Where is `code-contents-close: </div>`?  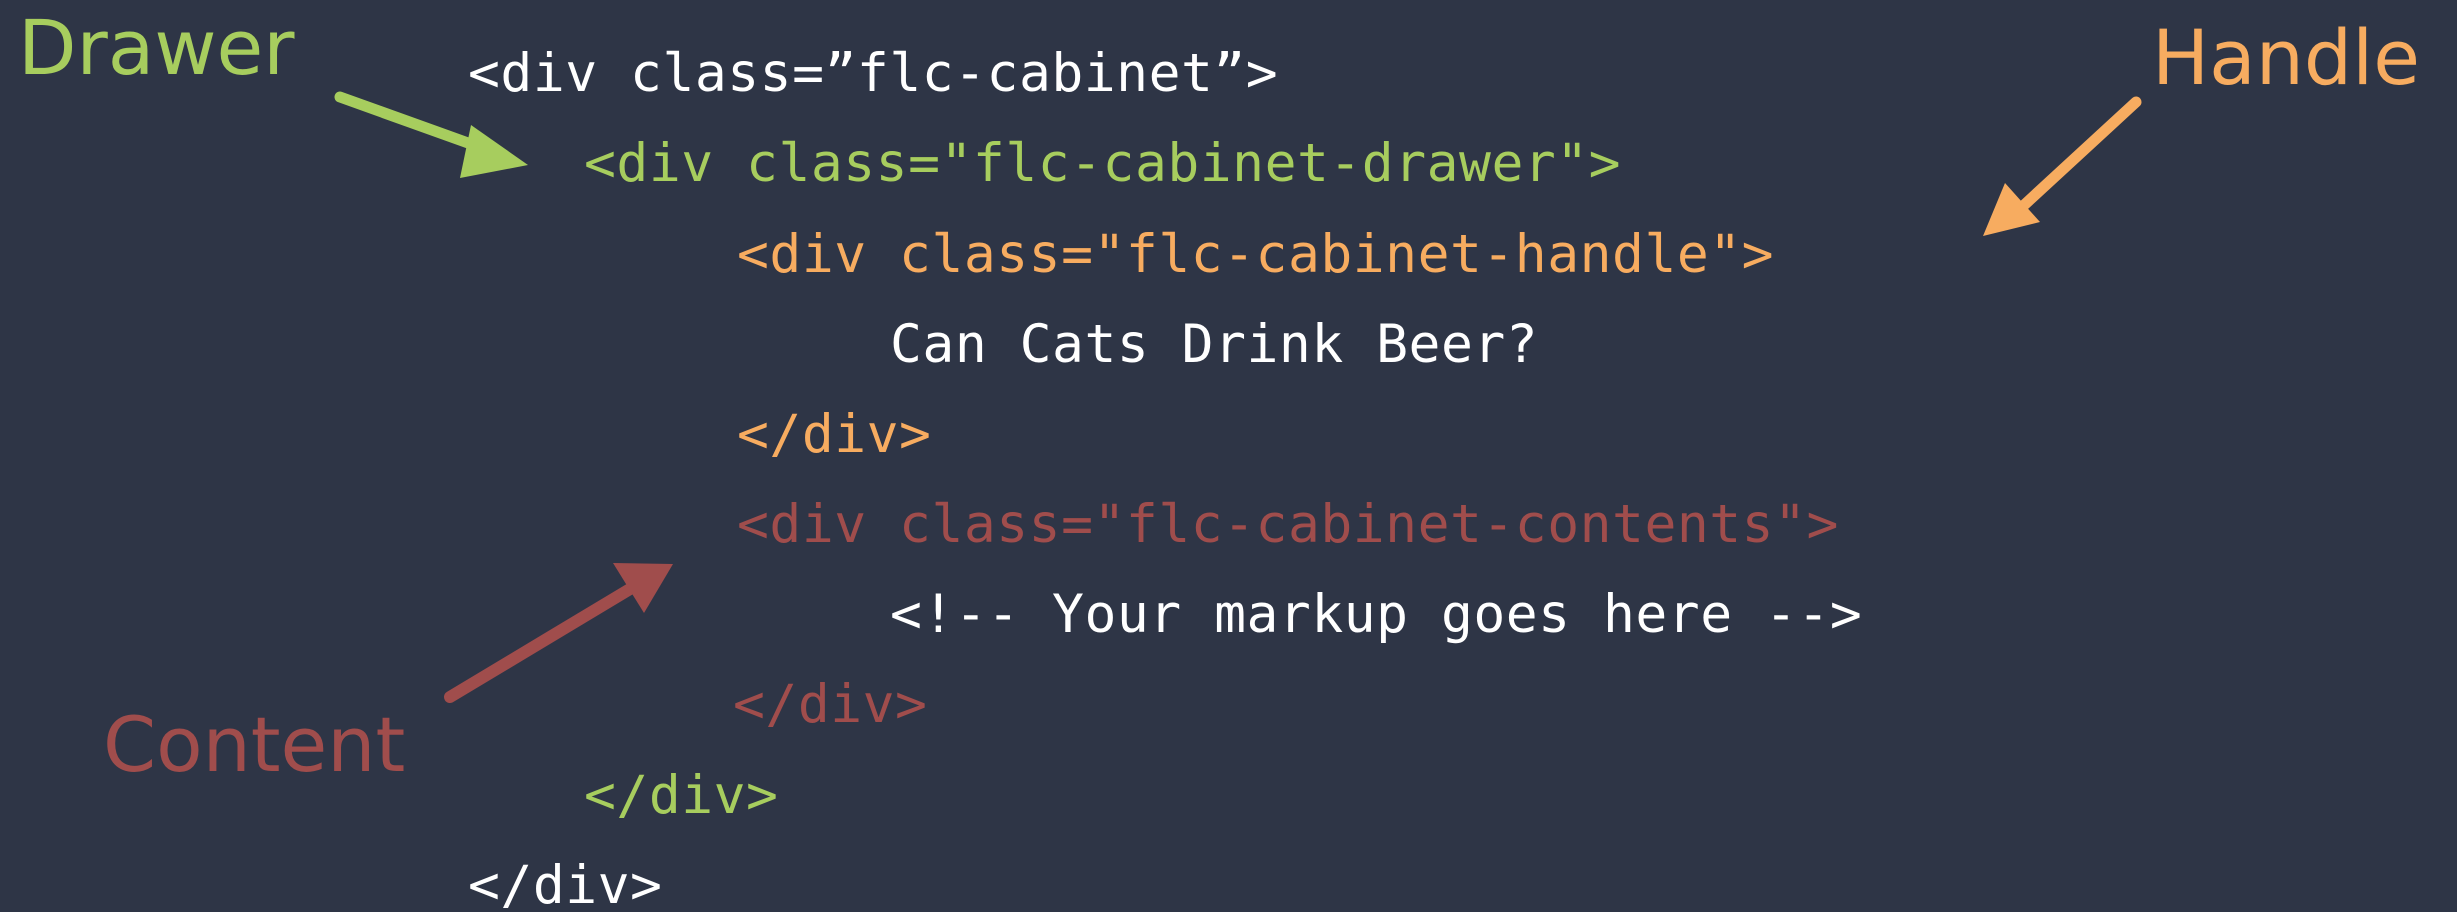 code-contents-close: </div> is located at coordinates (830, 704).